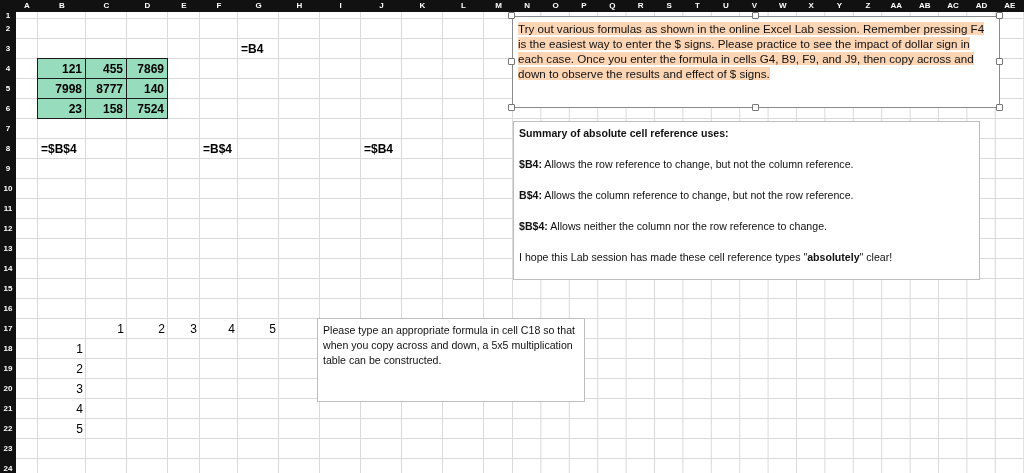  What do you see at coordinates (463, 6) in the screenshot?
I see `column-header: L` at bounding box center [463, 6].